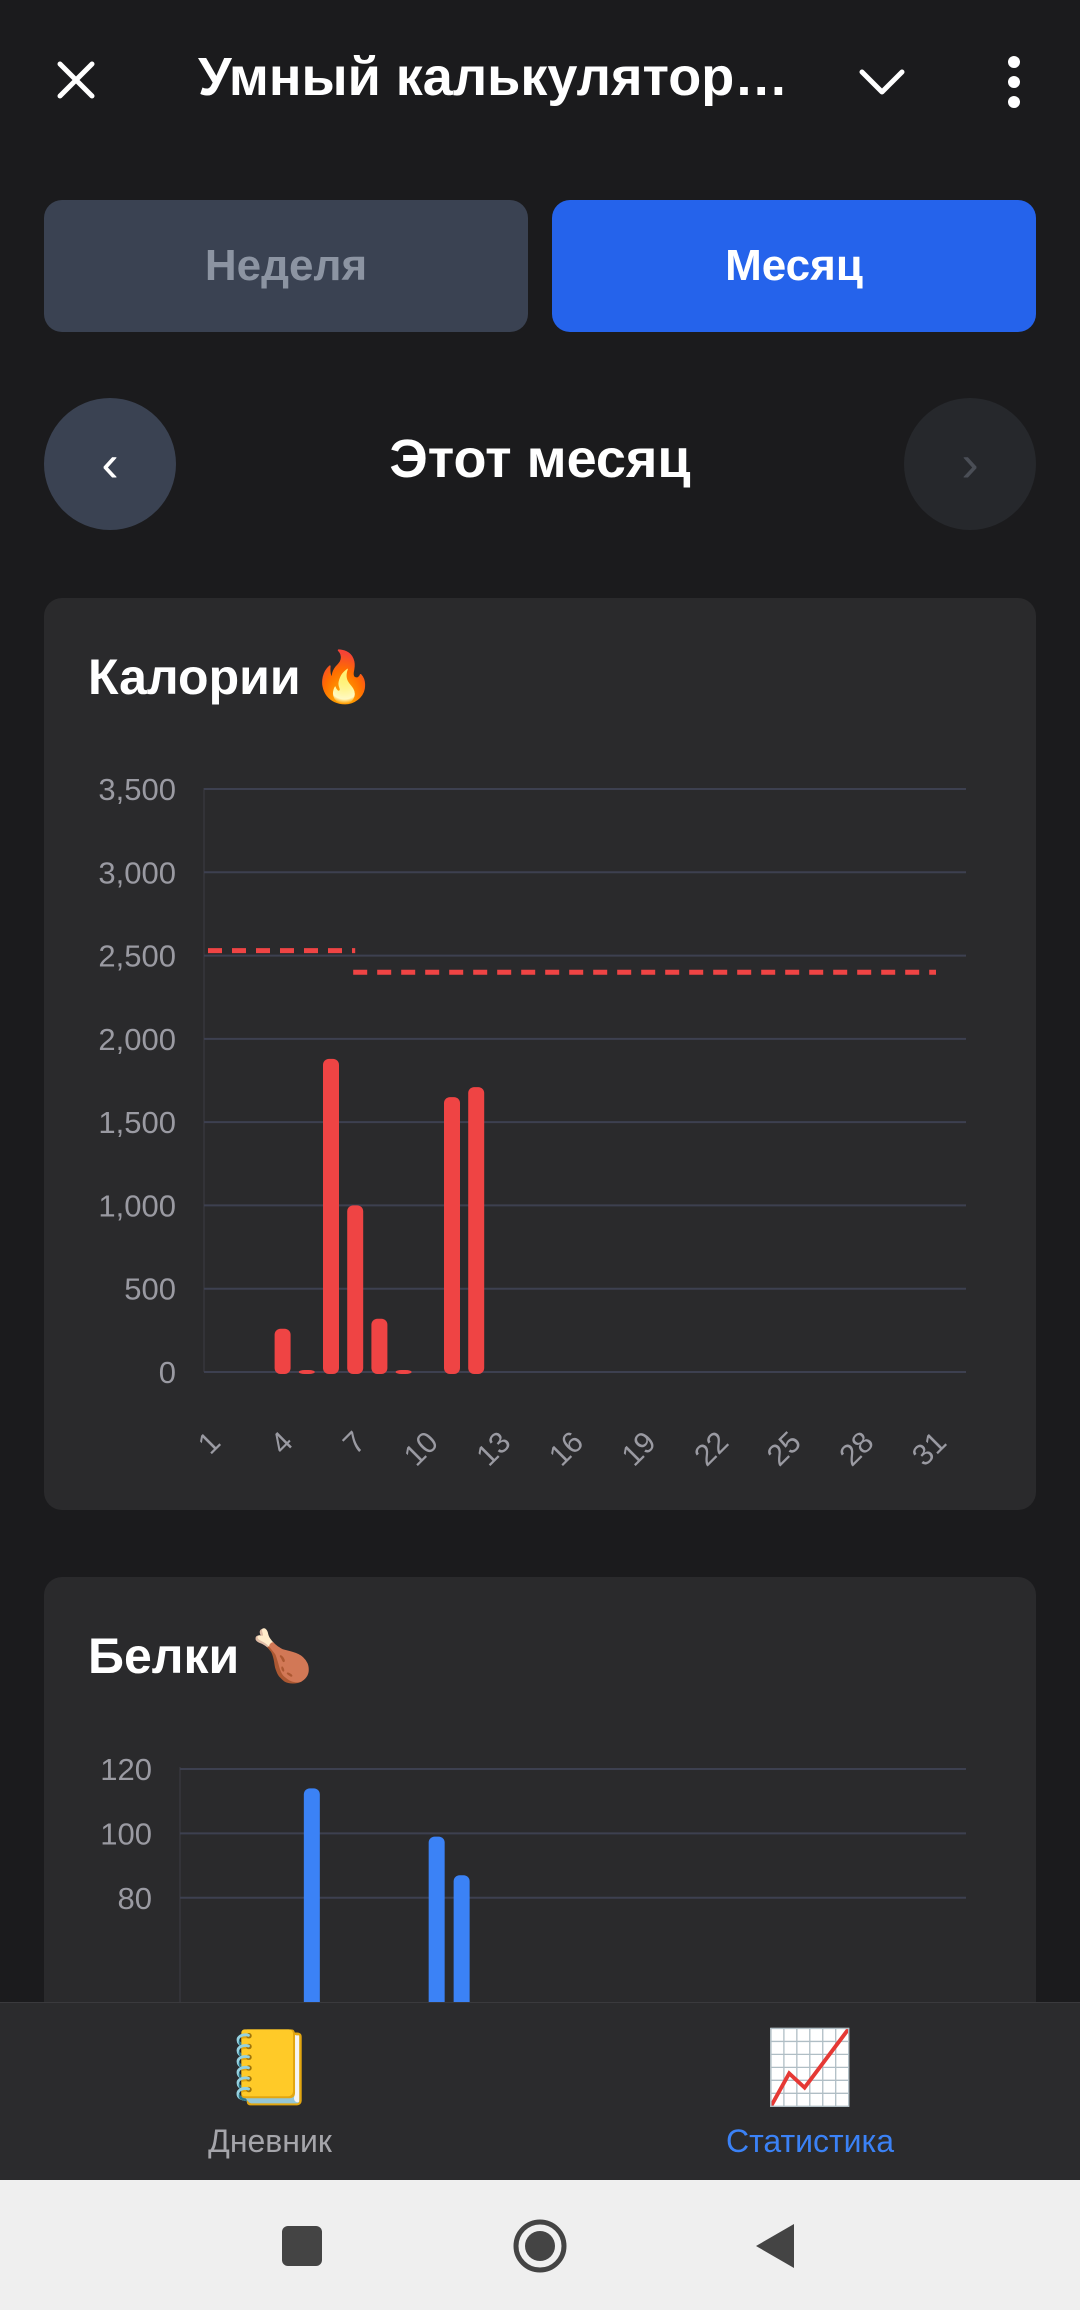  Describe the element at coordinates (493, 1449) in the screenshot. I see `x-tick-label: 13` at that location.